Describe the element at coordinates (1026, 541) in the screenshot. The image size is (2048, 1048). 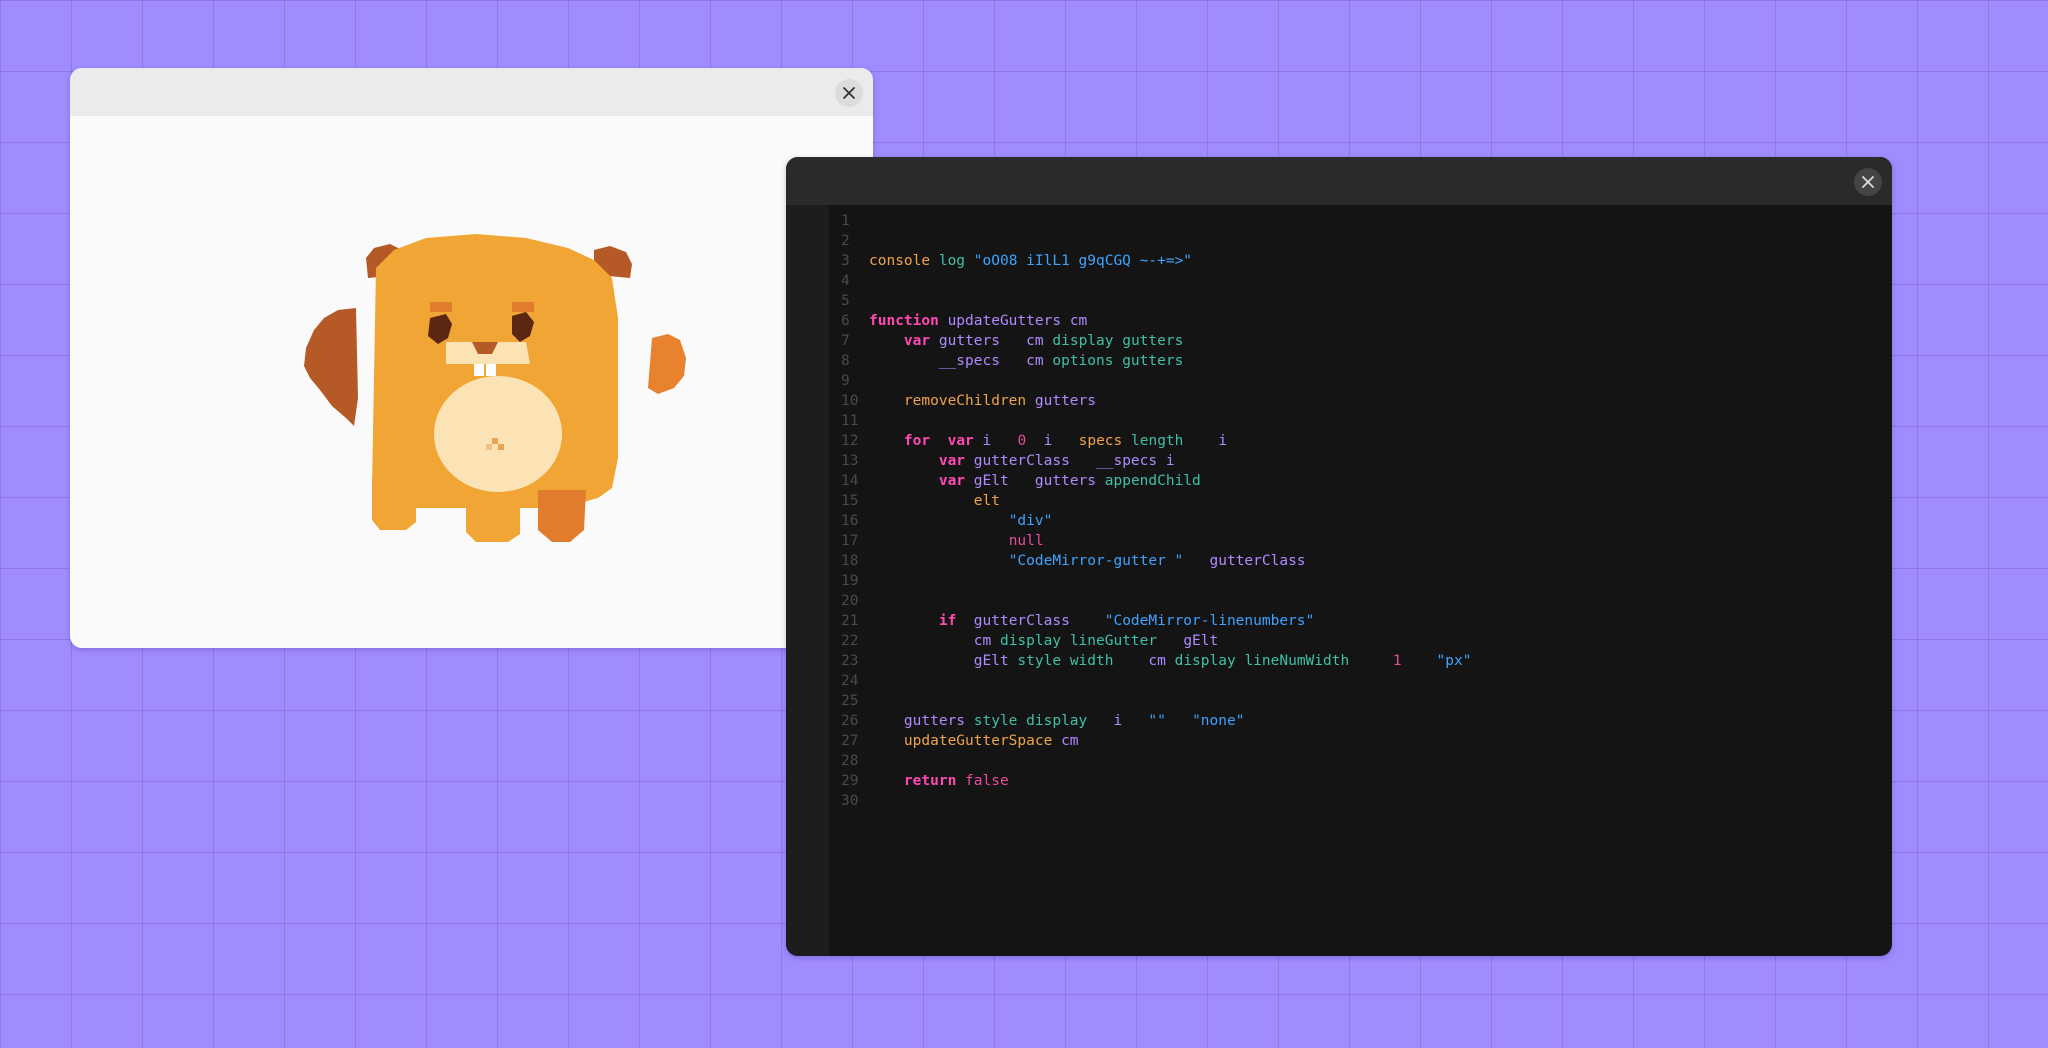
I see `code-token: null` at that location.